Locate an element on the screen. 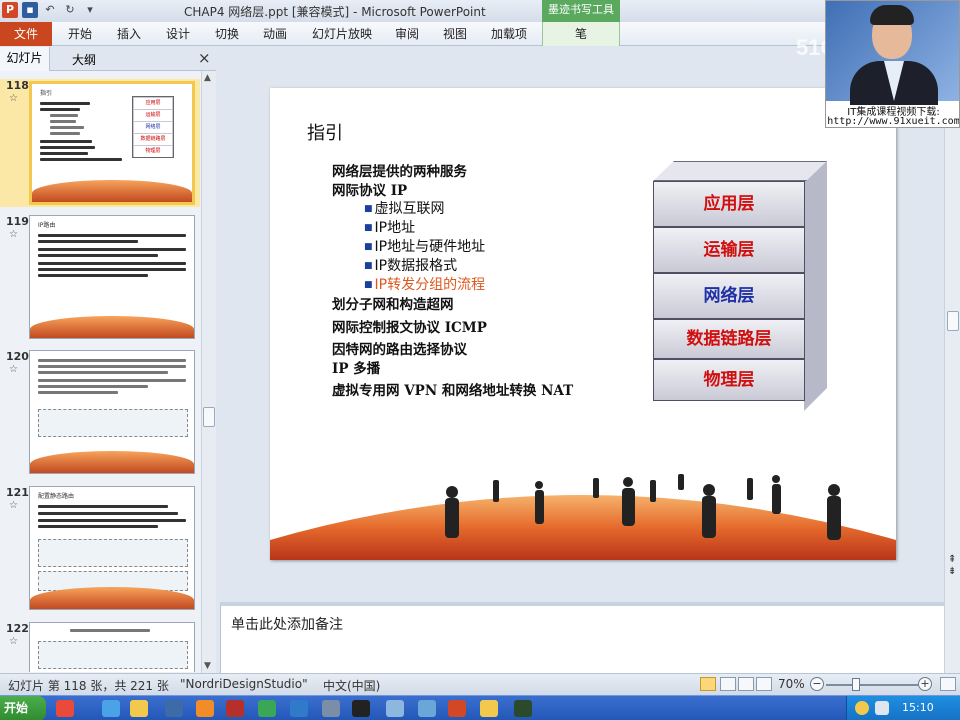  slides-pane-tabs: 幻灯片 大纲 × is located at coordinates (108, 59).